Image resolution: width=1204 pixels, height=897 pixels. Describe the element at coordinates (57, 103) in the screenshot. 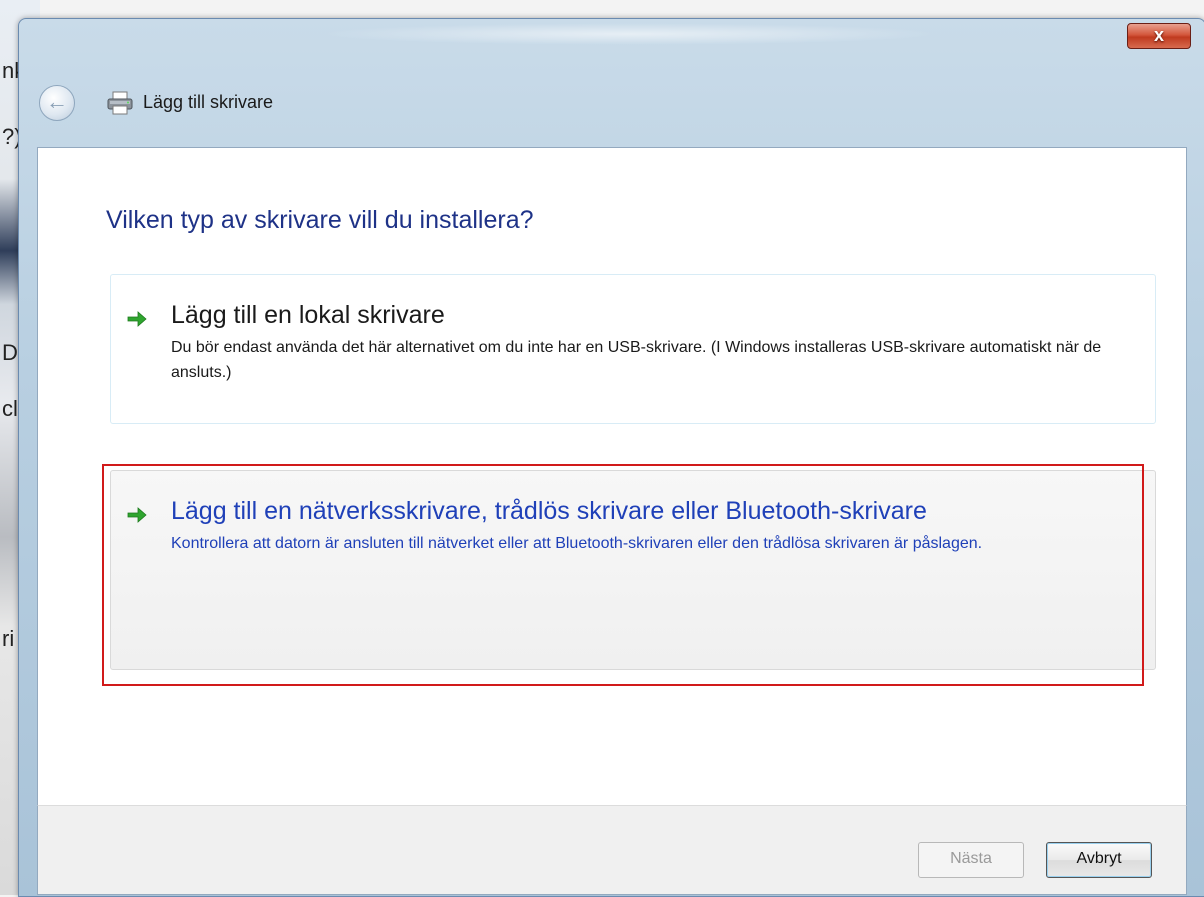

I see `back-arrow-icon: ←` at that location.